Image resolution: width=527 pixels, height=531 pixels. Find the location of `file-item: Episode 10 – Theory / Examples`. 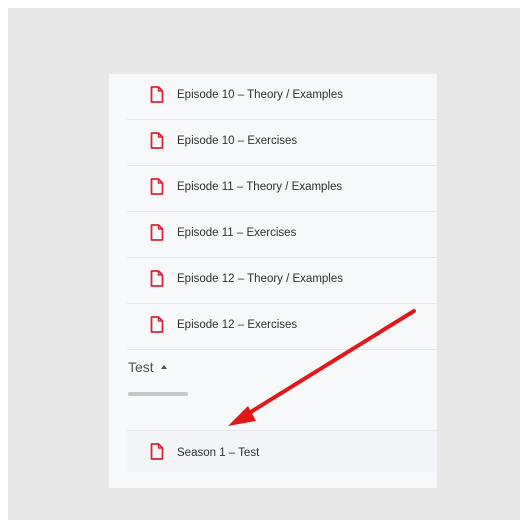

file-item: Episode 10 – Theory / Examples is located at coordinates (282, 97).